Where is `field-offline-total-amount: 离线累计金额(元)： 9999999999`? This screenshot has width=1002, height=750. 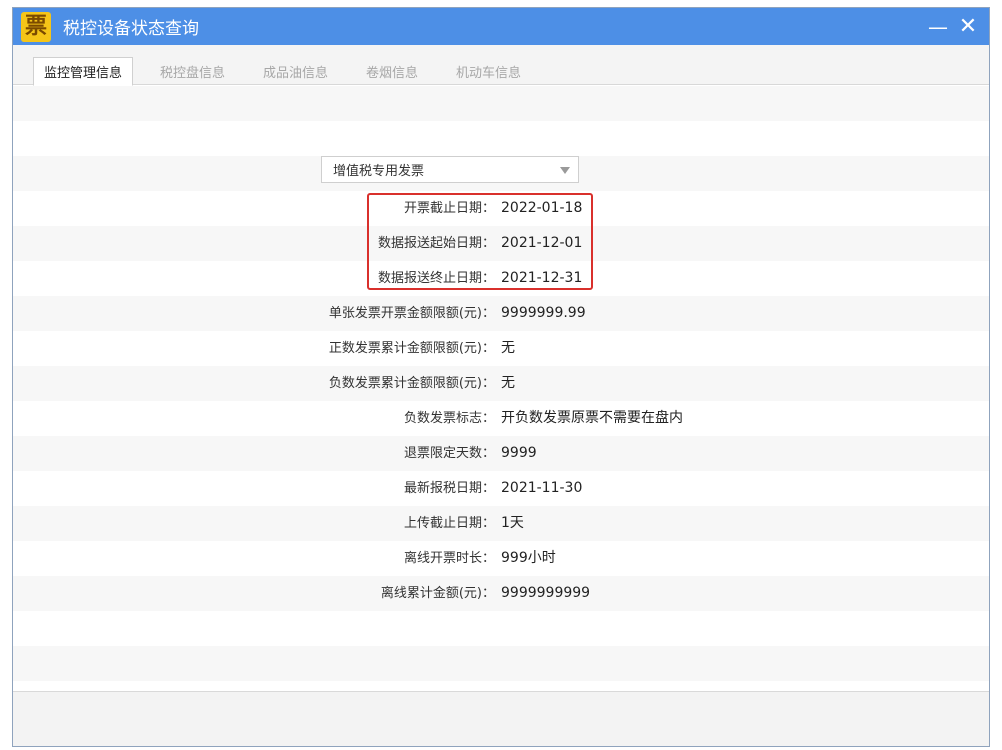 field-offline-total-amount: 离线累计金额(元)： 9999999999 is located at coordinates (501, 593).